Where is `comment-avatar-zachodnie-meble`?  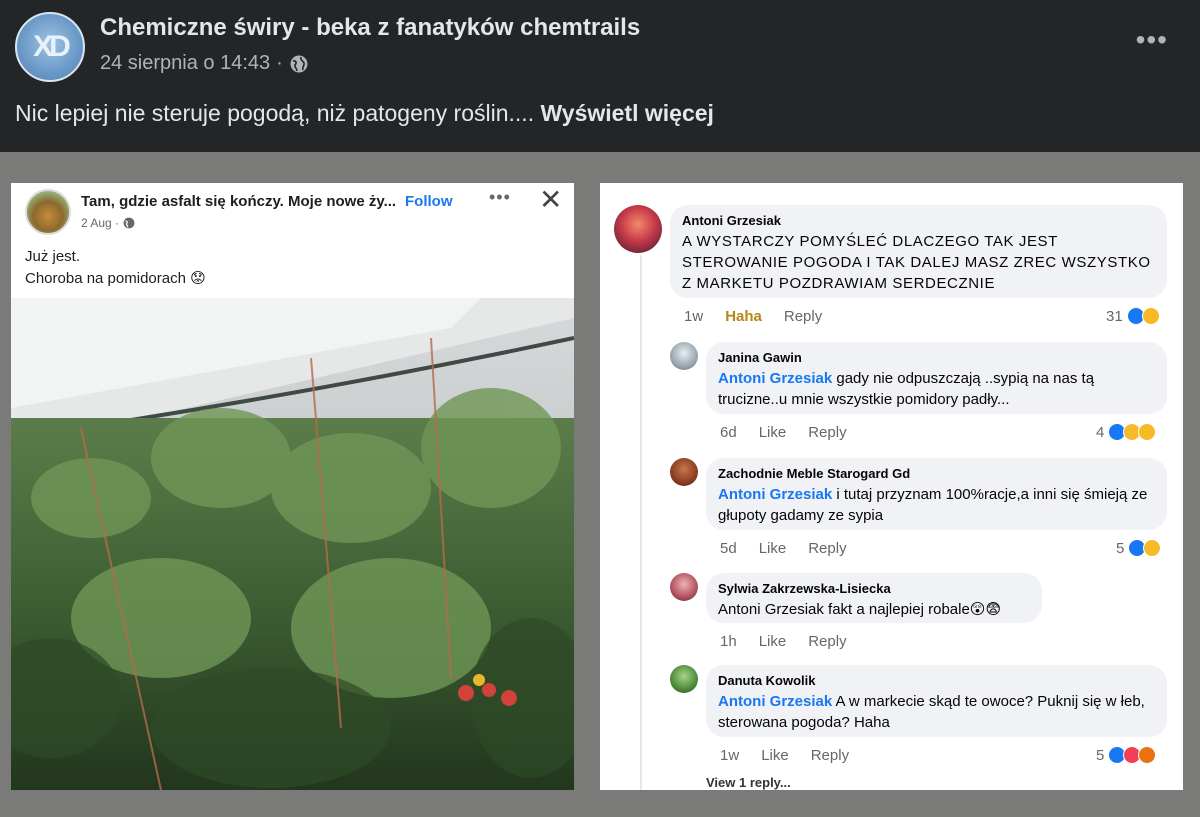
comment-avatar-zachodnie-meble is located at coordinates (684, 472).